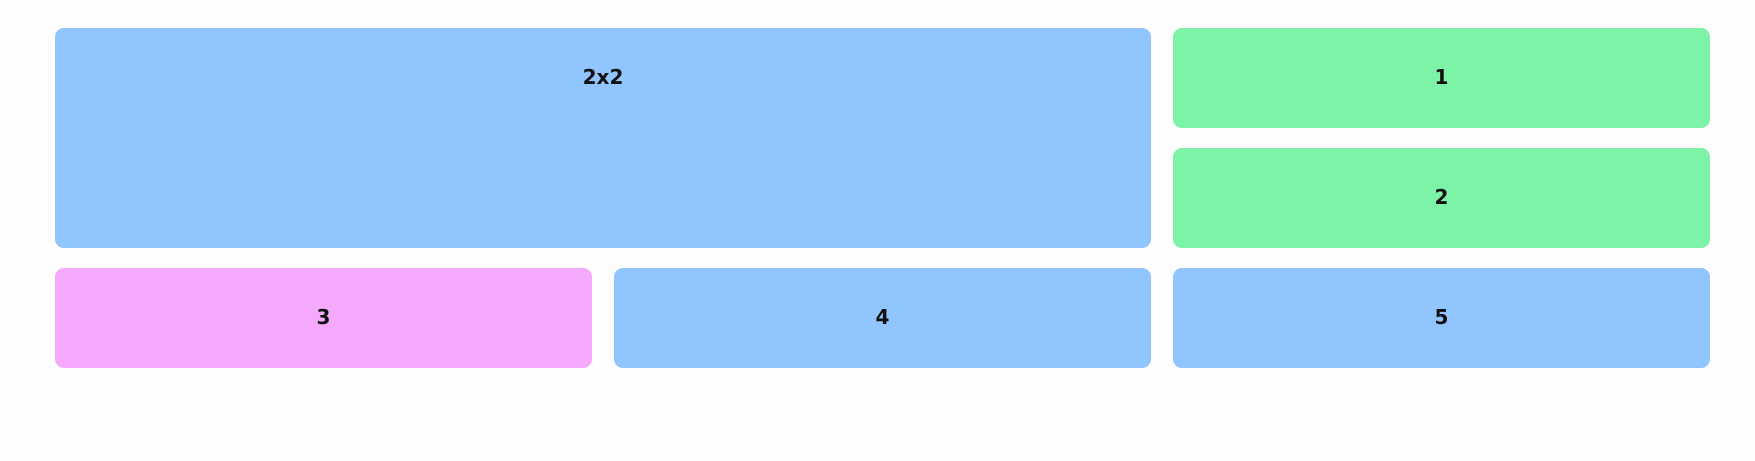 The image size is (1755, 461). I want to click on tile-label: 1, so click(1441, 77).